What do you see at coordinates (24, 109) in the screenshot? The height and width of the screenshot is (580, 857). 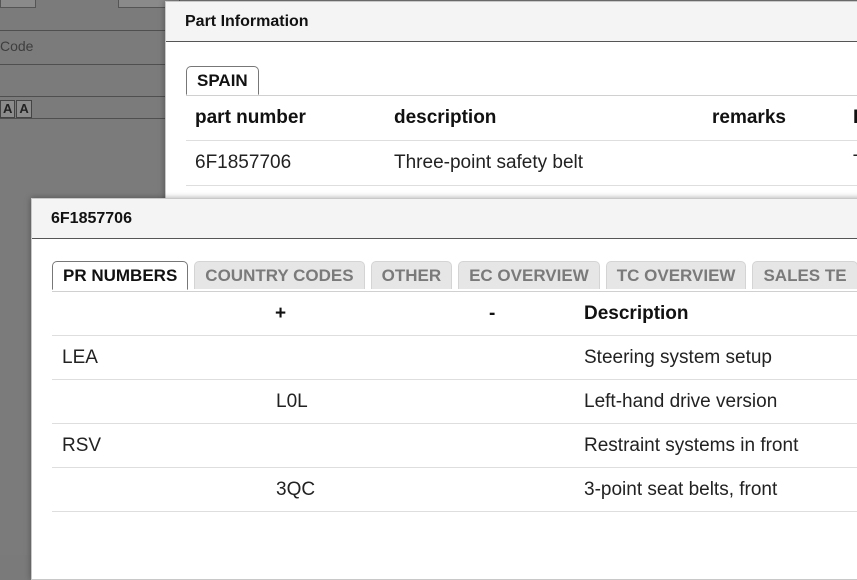 I see `font-increase-icon: A` at bounding box center [24, 109].